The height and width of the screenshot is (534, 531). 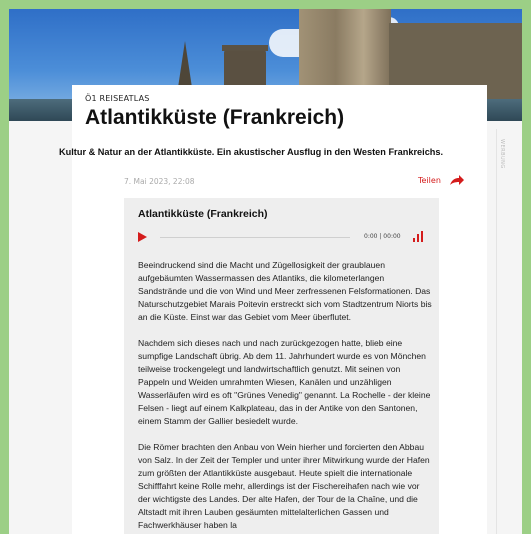 What do you see at coordinates (382, 236) in the screenshot?
I see `audio-time: 0:00 | 00:00` at bounding box center [382, 236].